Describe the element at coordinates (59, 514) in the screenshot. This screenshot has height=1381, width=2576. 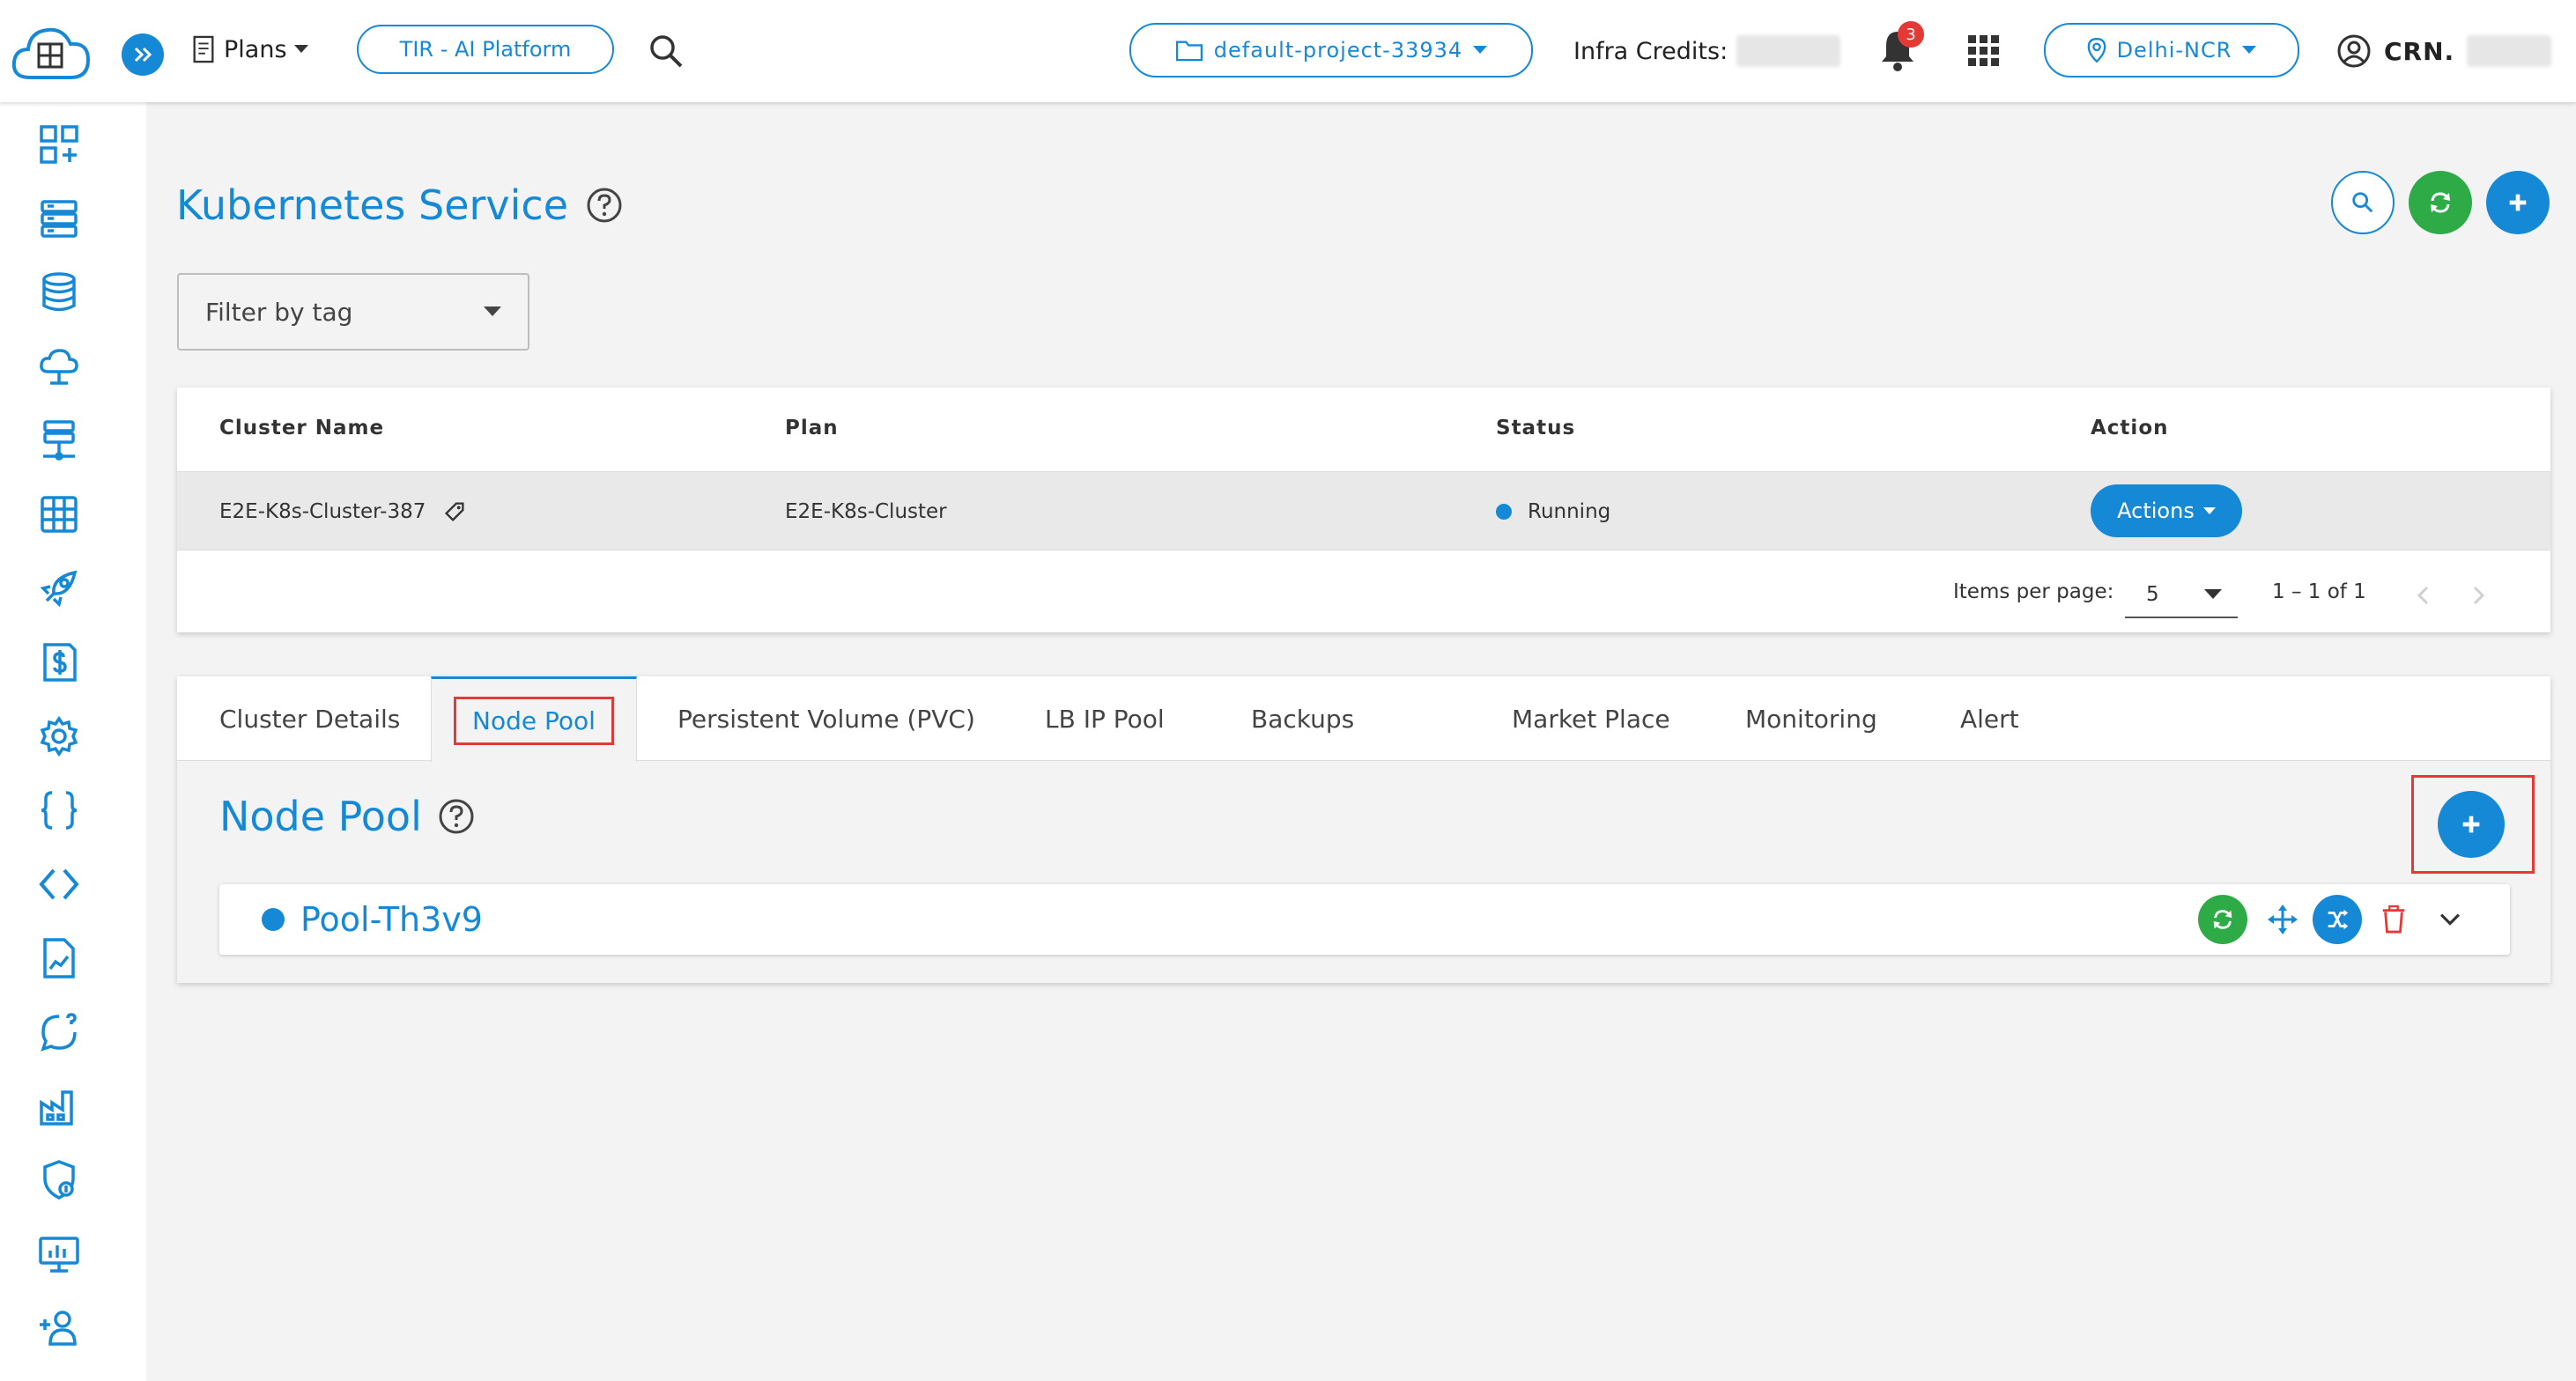
I see `grid-table-icon` at that location.